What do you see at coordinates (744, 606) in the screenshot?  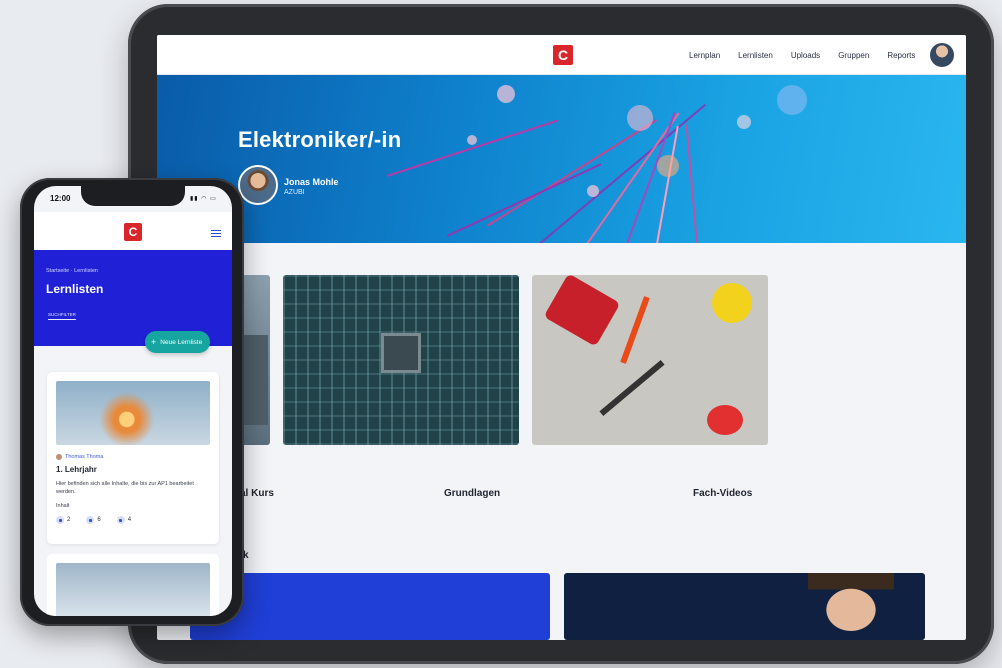 I see `featured-card-dark` at bounding box center [744, 606].